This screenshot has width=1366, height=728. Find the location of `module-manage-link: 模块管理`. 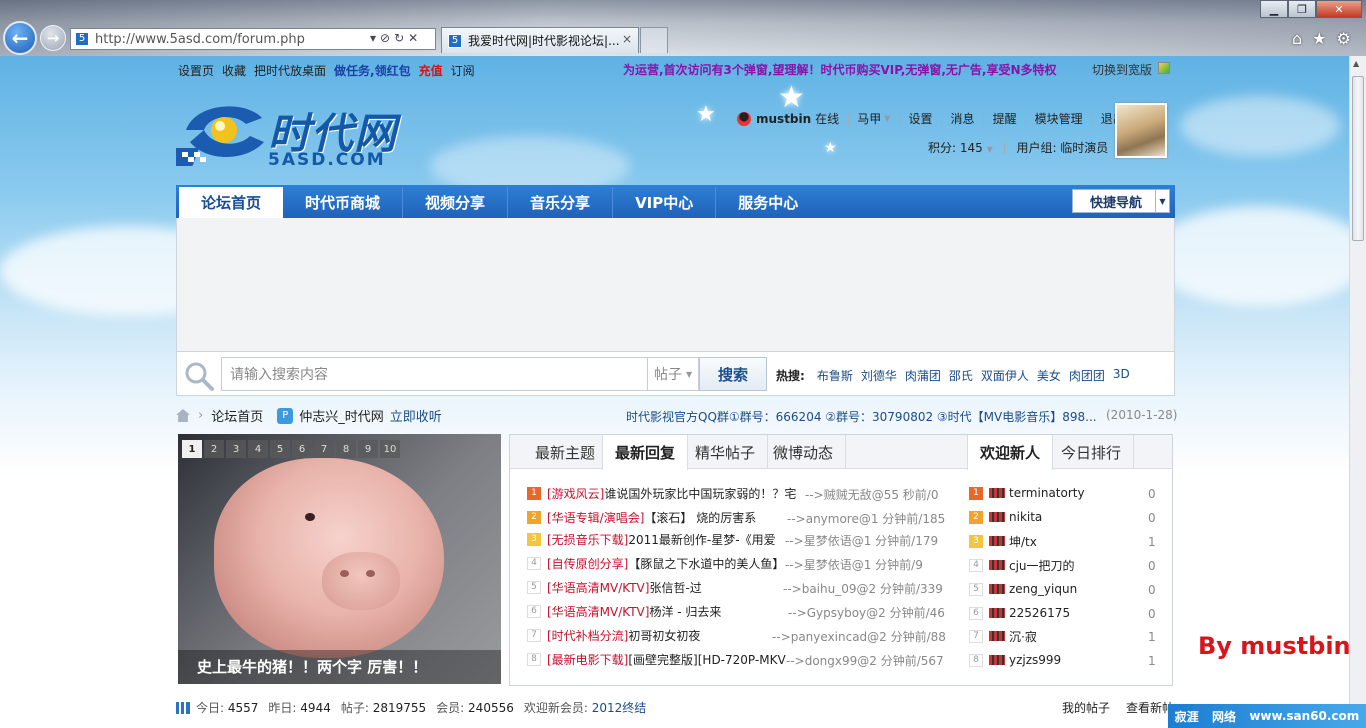

module-manage-link: 模块管理 is located at coordinates (1059, 118).